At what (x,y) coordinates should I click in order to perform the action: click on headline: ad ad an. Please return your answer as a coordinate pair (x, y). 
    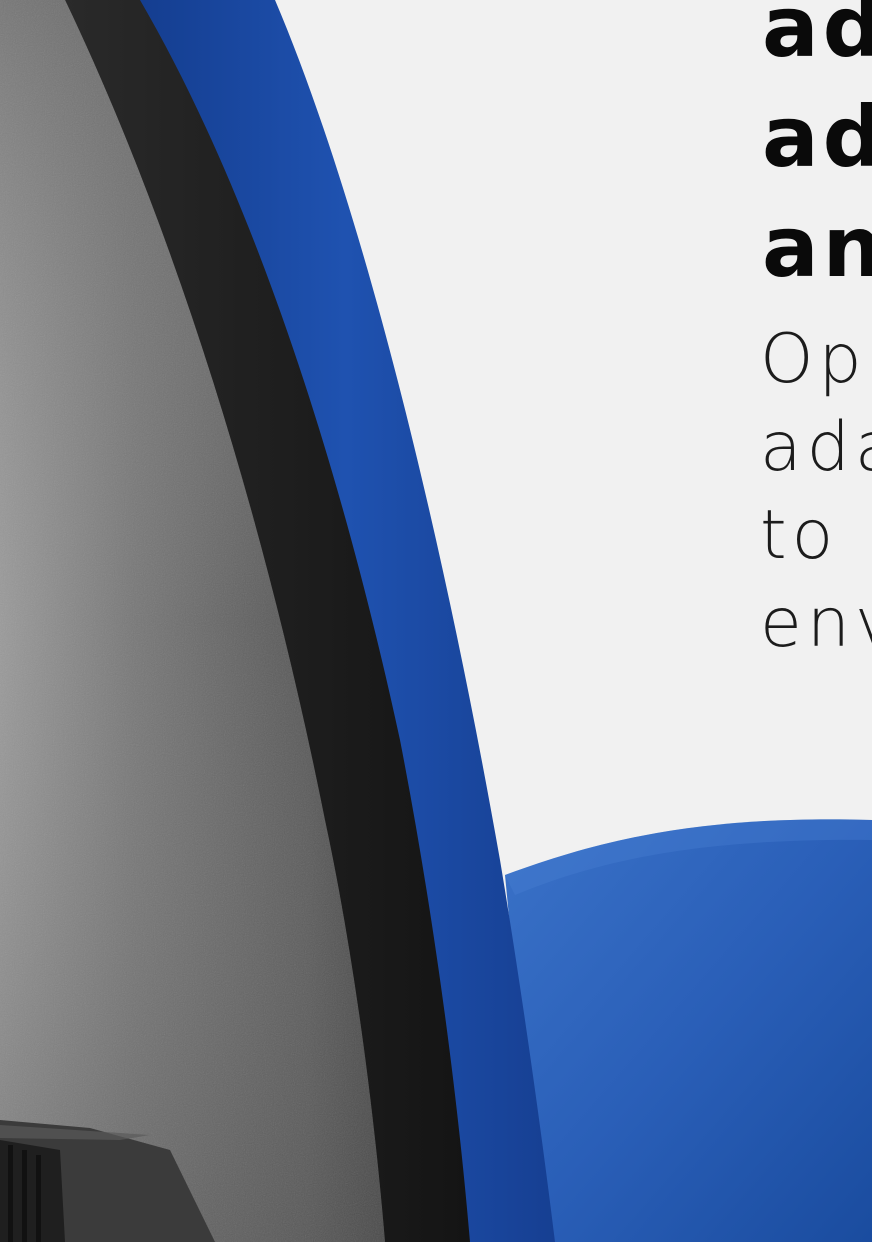
    Looking at the image, I should click on (817, 151).